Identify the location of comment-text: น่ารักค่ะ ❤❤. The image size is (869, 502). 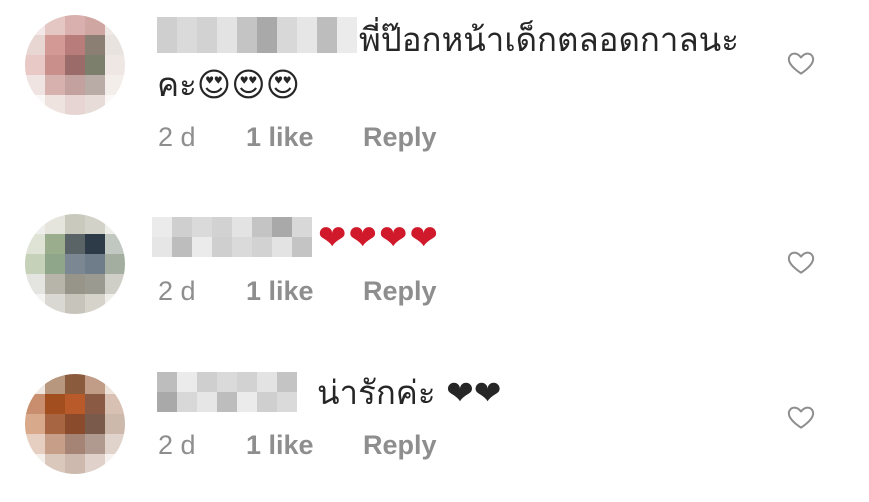
(409, 392).